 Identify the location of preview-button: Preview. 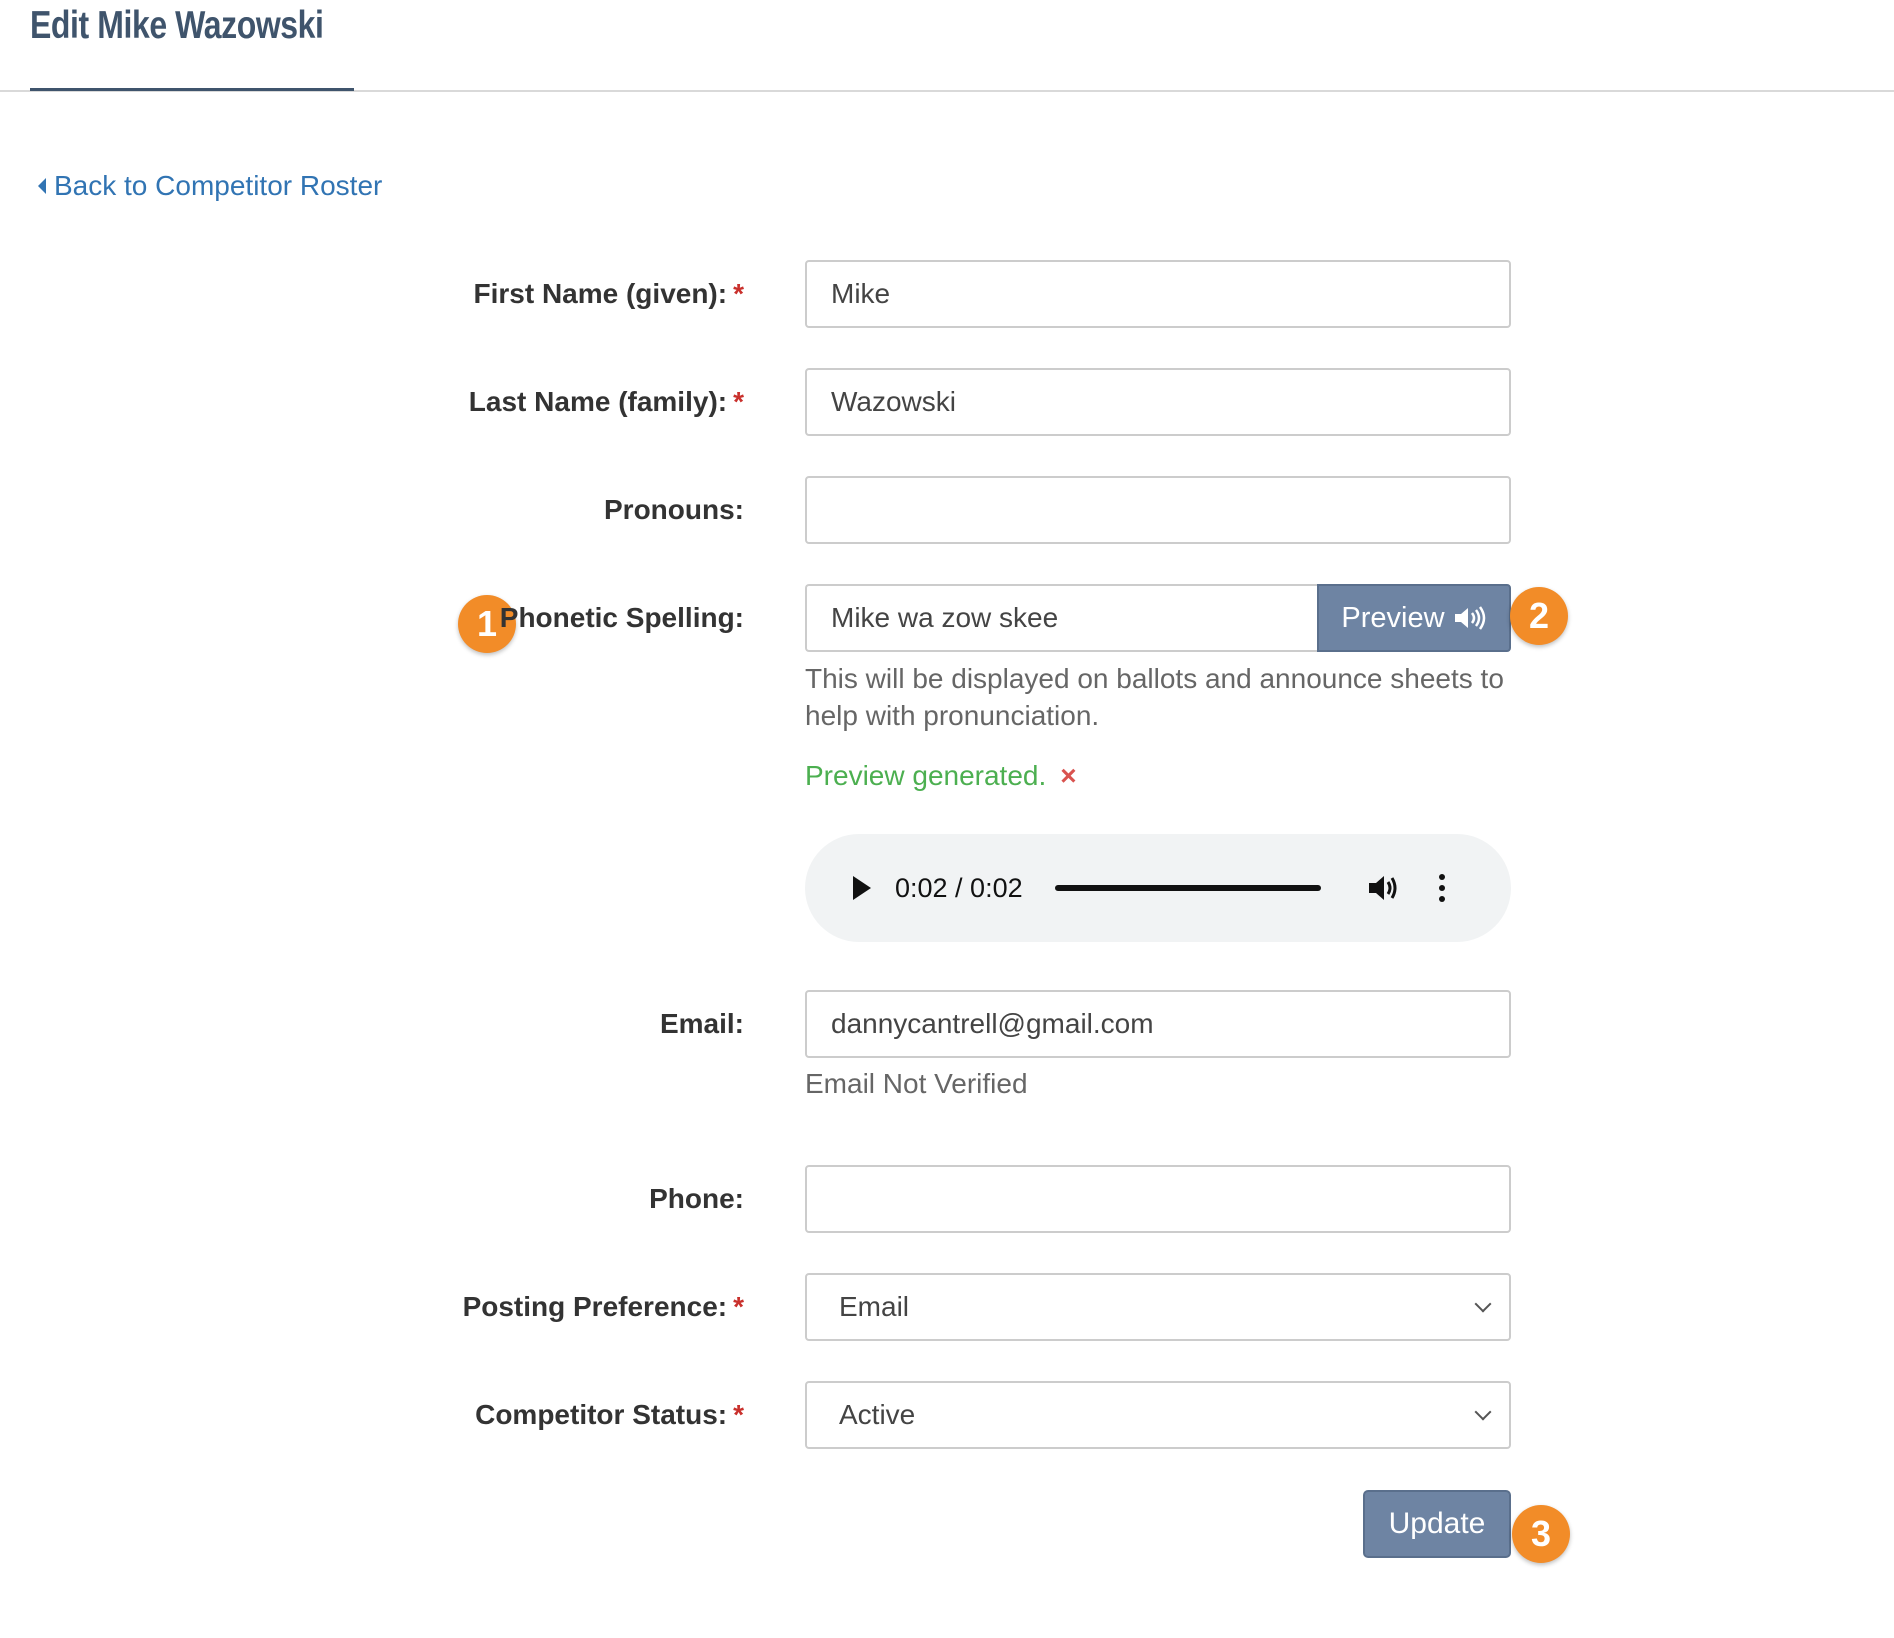
(1414, 618).